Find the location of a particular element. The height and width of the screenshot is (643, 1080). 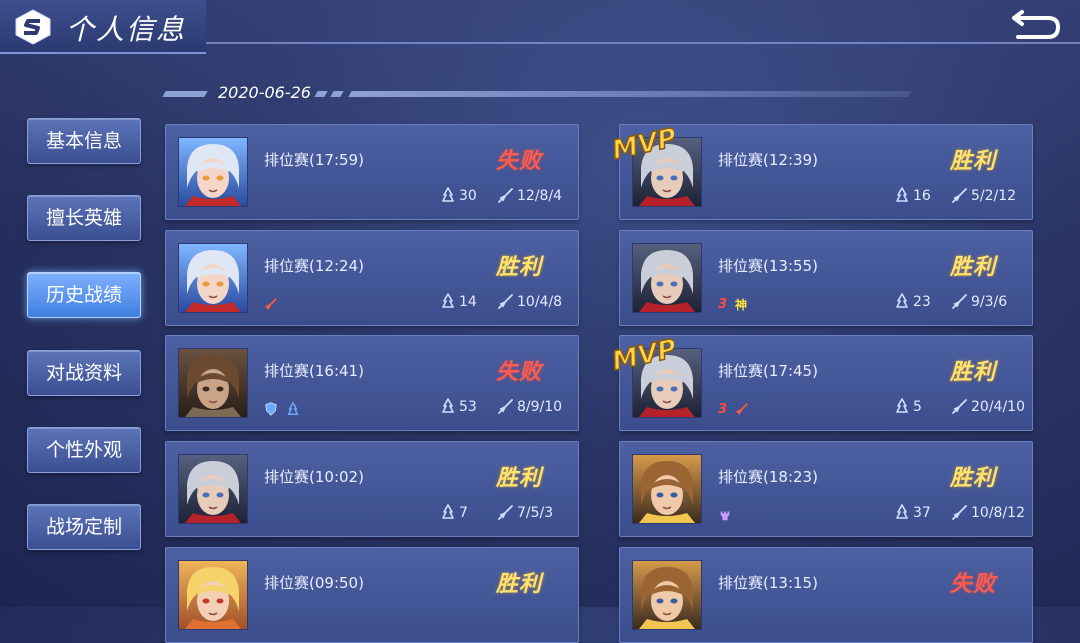

team-stat-value: 16 is located at coordinates (922, 196).